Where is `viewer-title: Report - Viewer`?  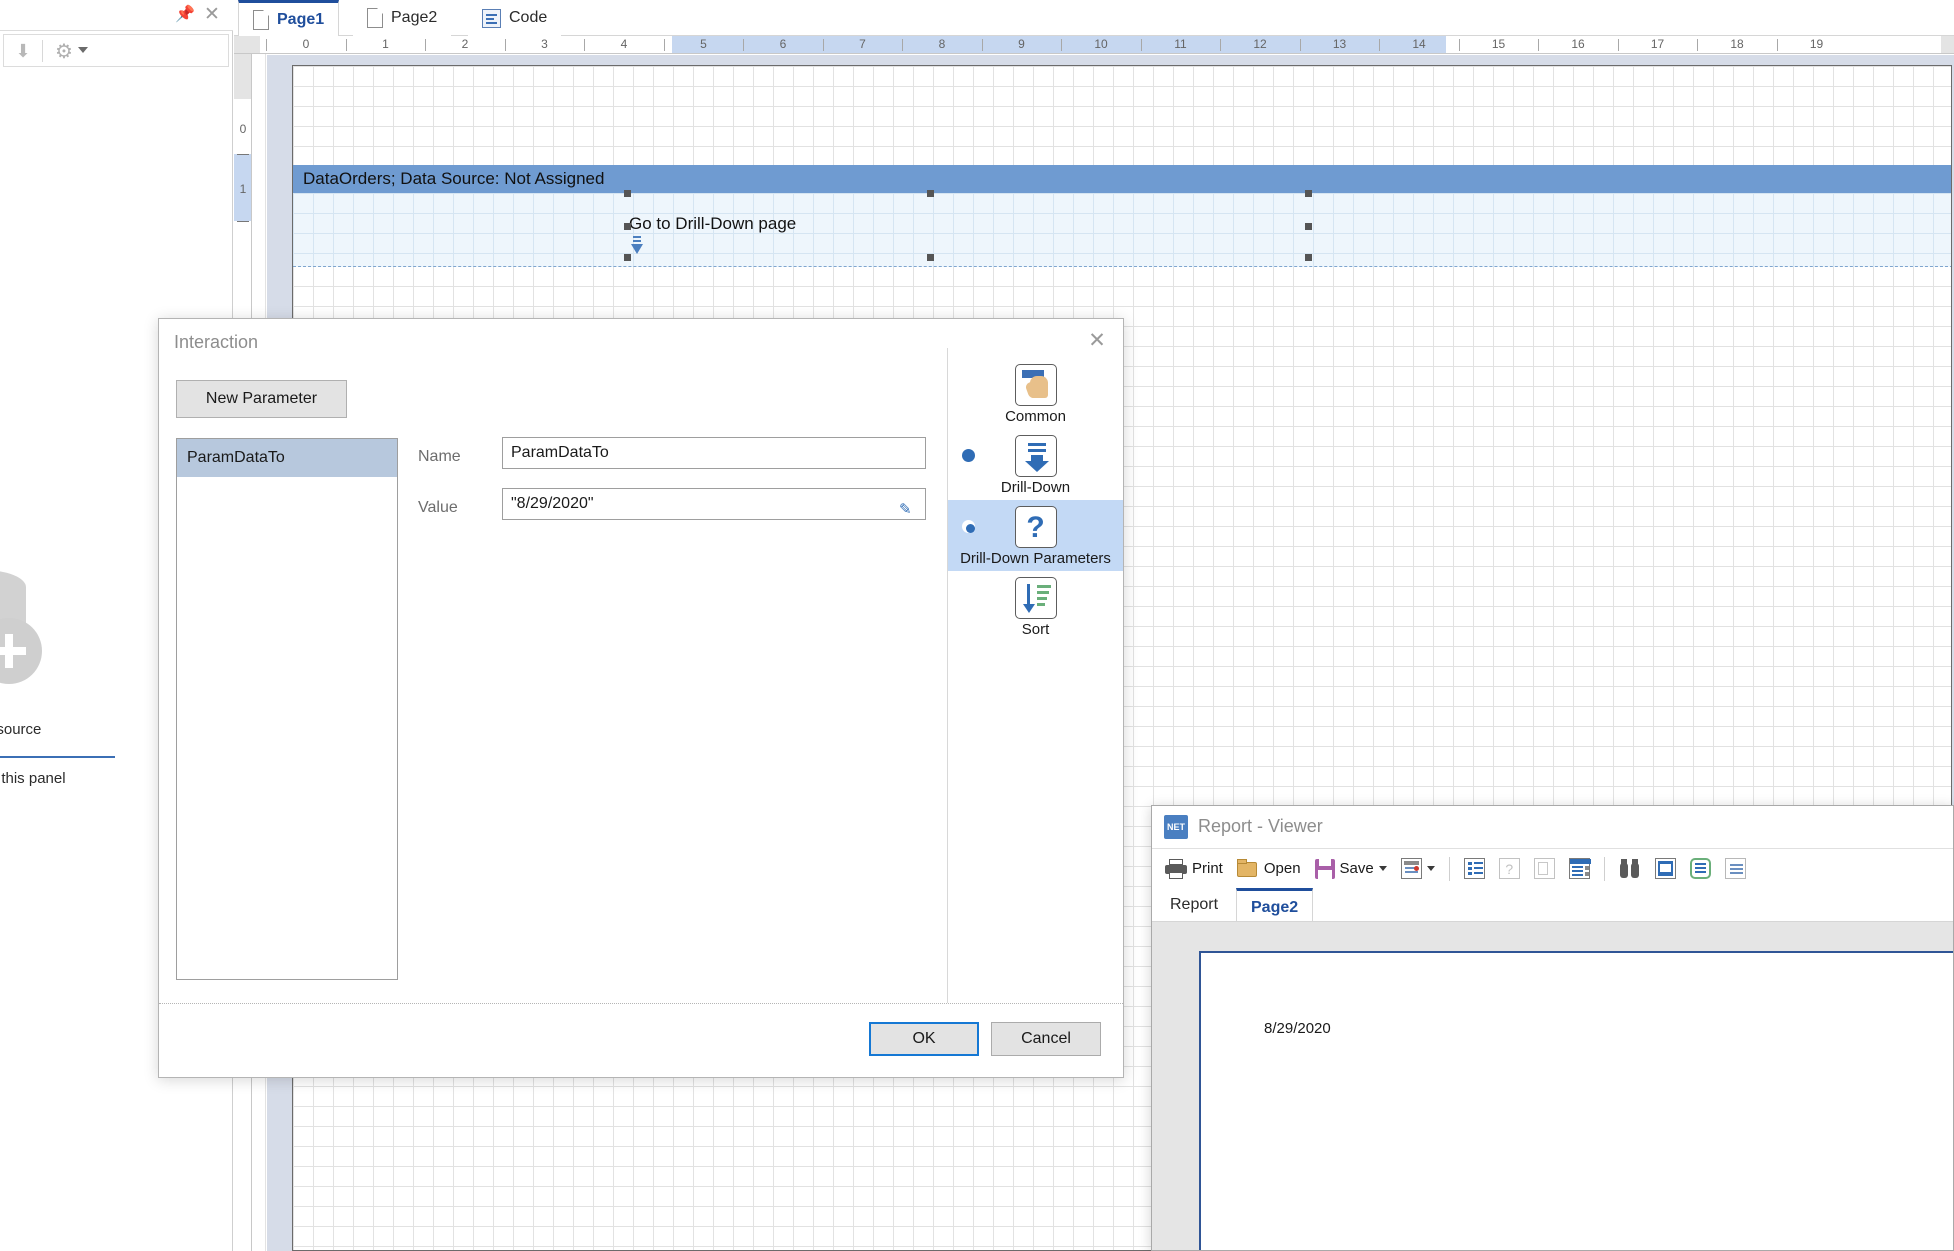
viewer-title: Report - Viewer is located at coordinates (1260, 826).